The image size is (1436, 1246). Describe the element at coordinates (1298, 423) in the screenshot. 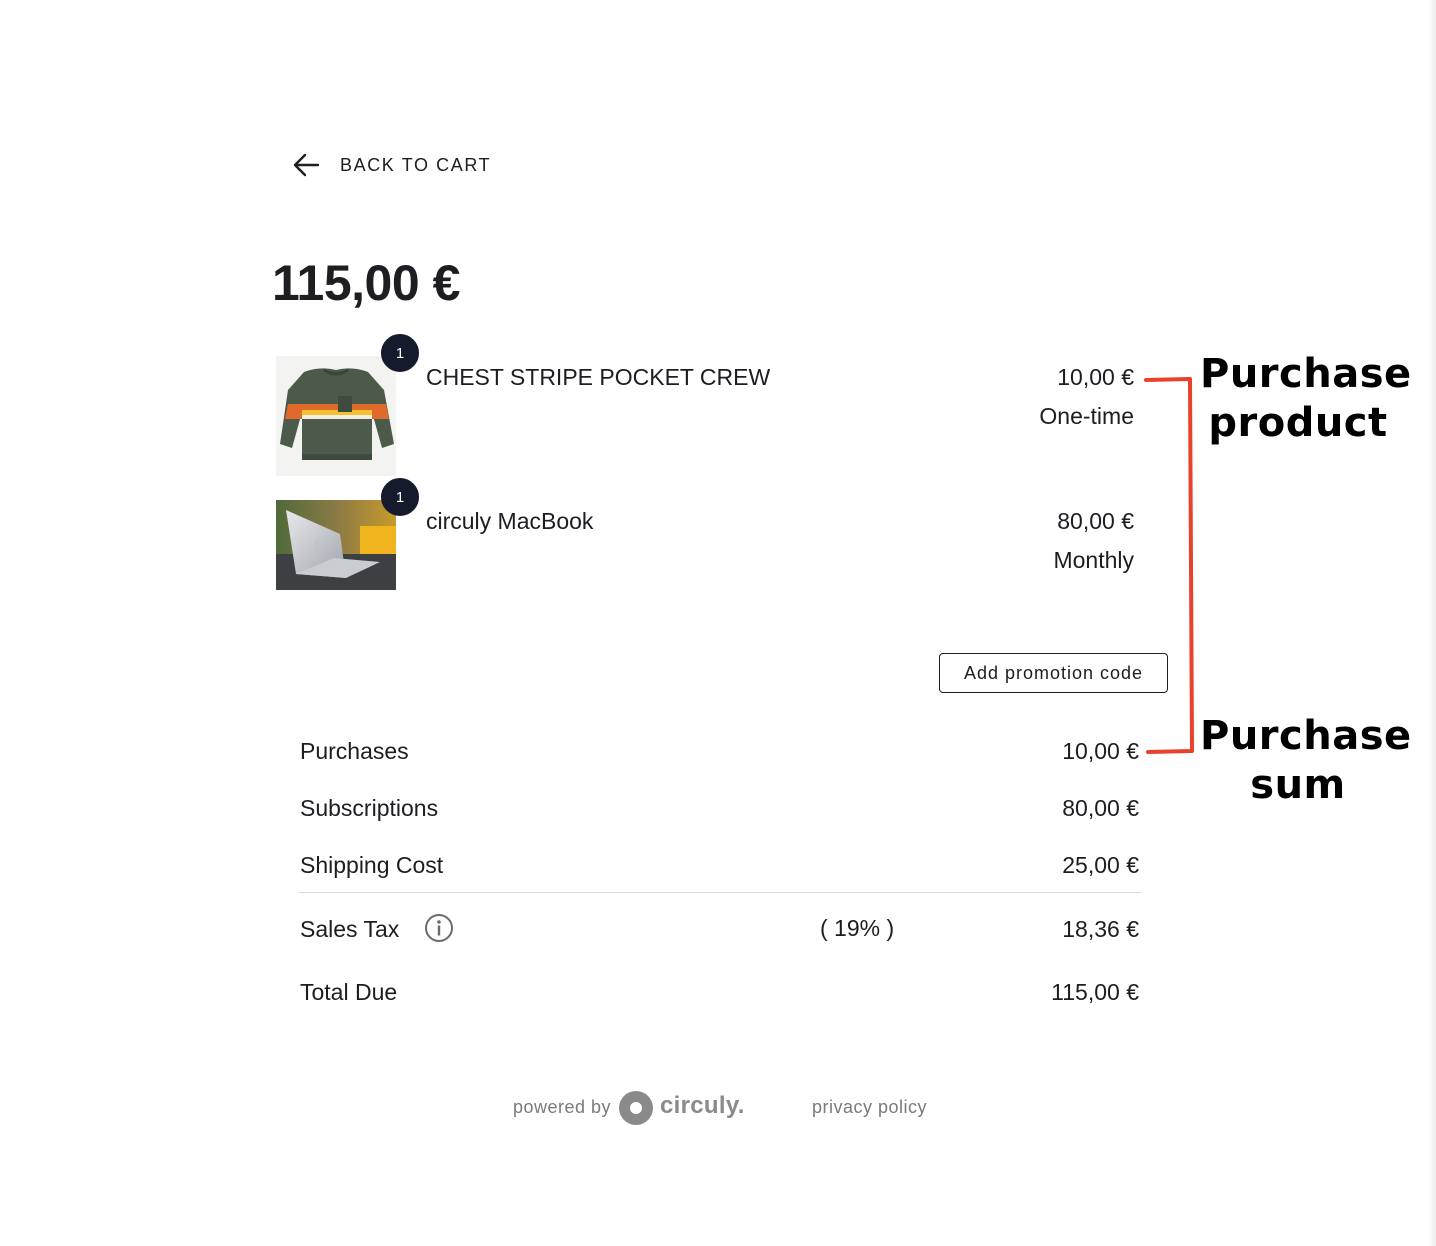

I see `annotation-line: product` at that location.